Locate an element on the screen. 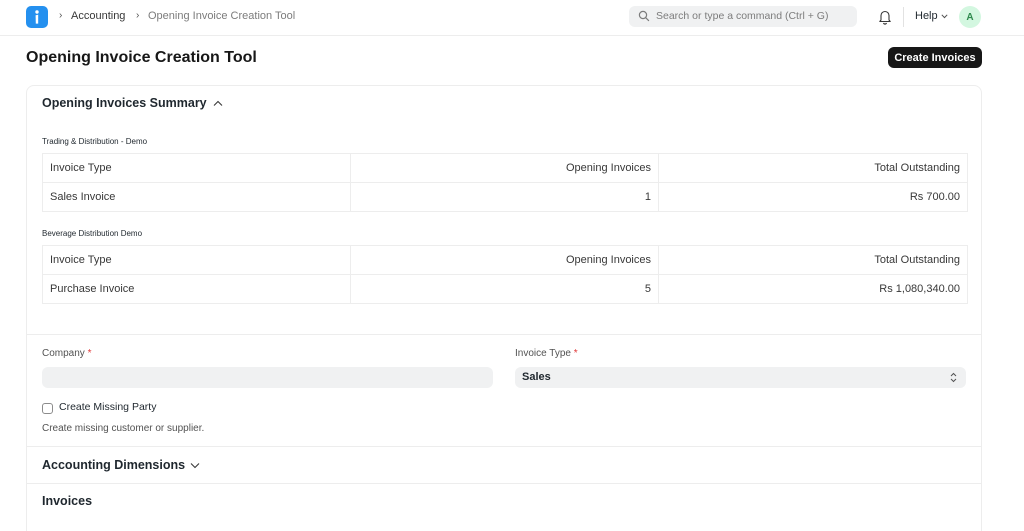 The height and width of the screenshot is (531, 1024). table-cell: Sales Invoice is located at coordinates (196, 197).